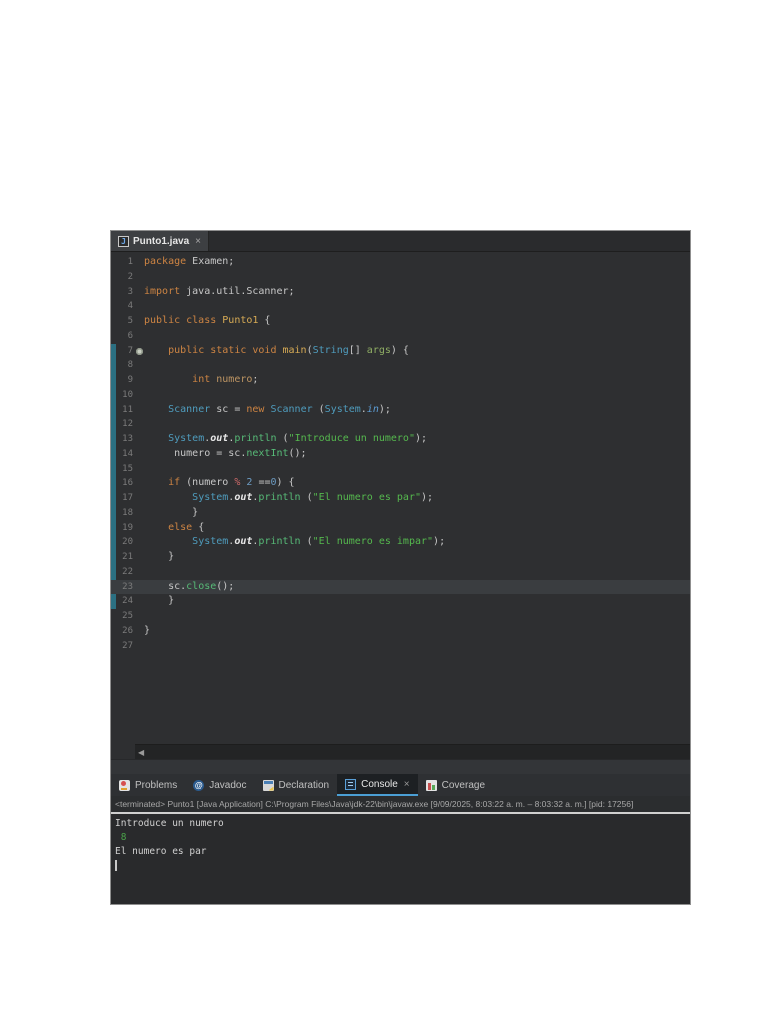 Image resolution: width=768 pixels, height=1024 pixels. I want to click on code-token: public class, so click(183, 320).